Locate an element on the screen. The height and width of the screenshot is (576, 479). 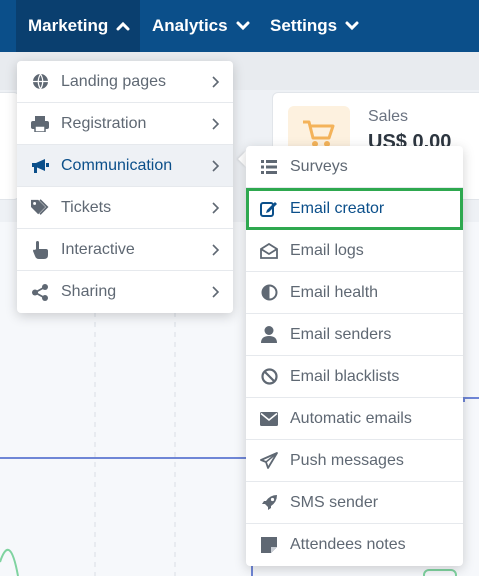
menu-item-email-blacklists: Email blacklists is located at coordinates (354, 377).